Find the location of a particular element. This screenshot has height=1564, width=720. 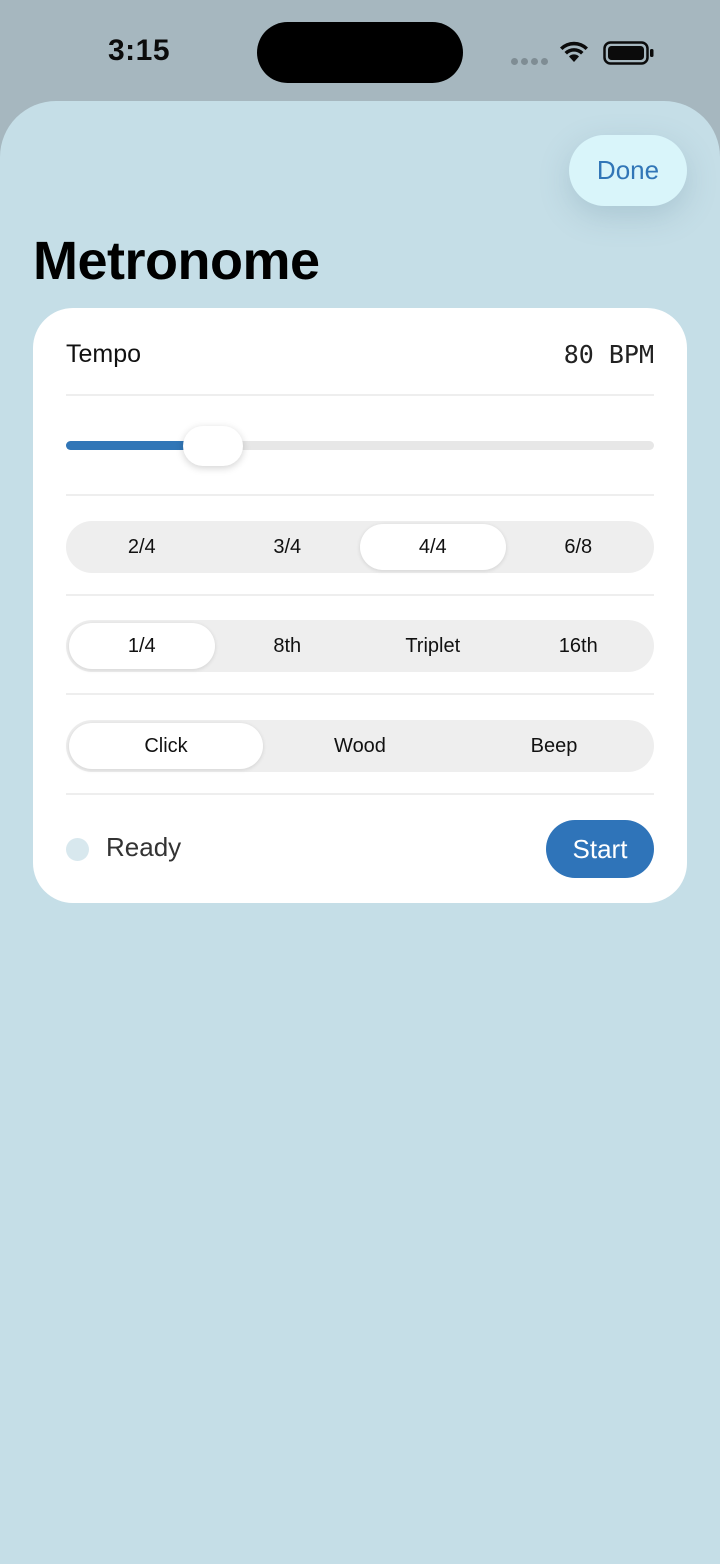

time-signature-control: 2/4 3/4 4/4 6/8 is located at coordinates (360, 547).